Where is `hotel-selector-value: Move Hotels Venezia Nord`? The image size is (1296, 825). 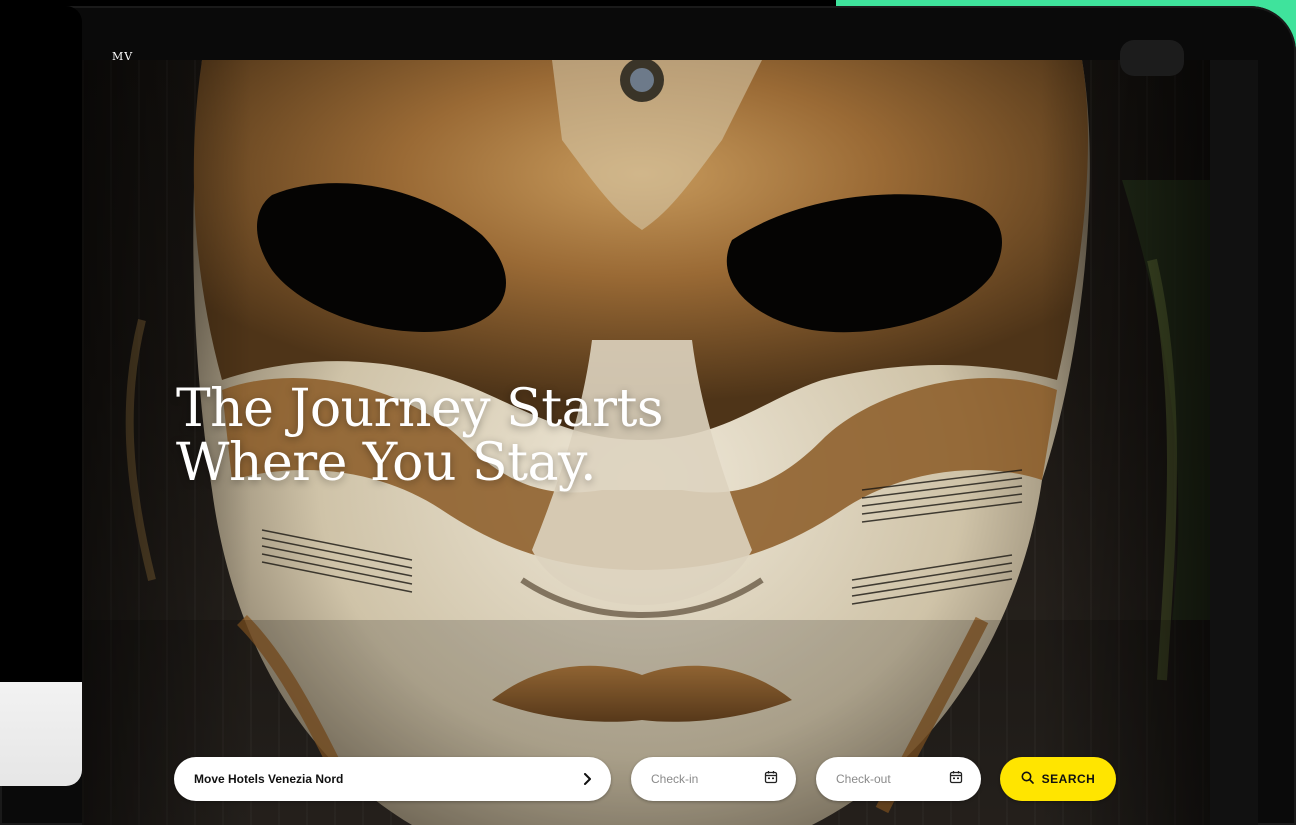 hotel-selector-value: Move Hotels Venezia Nord is located at coordinates (269, 779).